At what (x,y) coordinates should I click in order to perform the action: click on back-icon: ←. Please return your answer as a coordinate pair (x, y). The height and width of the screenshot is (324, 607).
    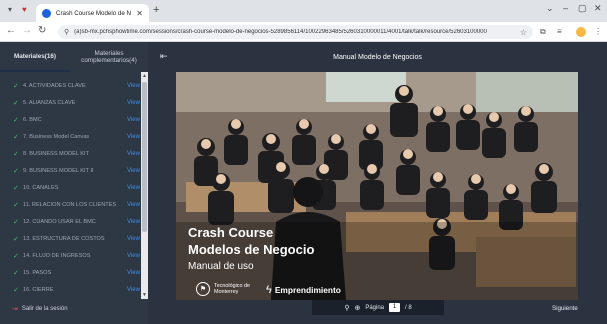
    Looking at the image, I should click on (11, 30).